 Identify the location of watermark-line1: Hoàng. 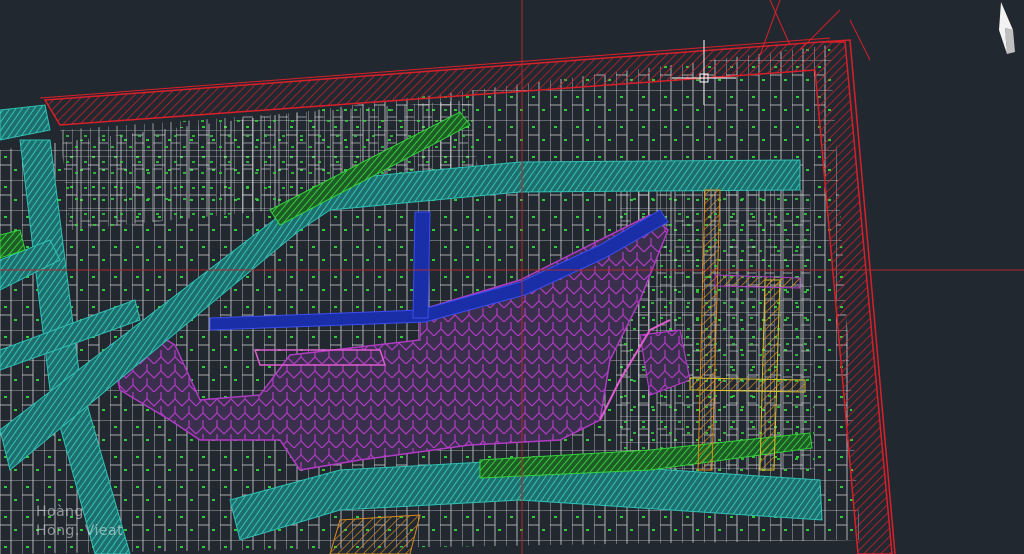
(60, 512).